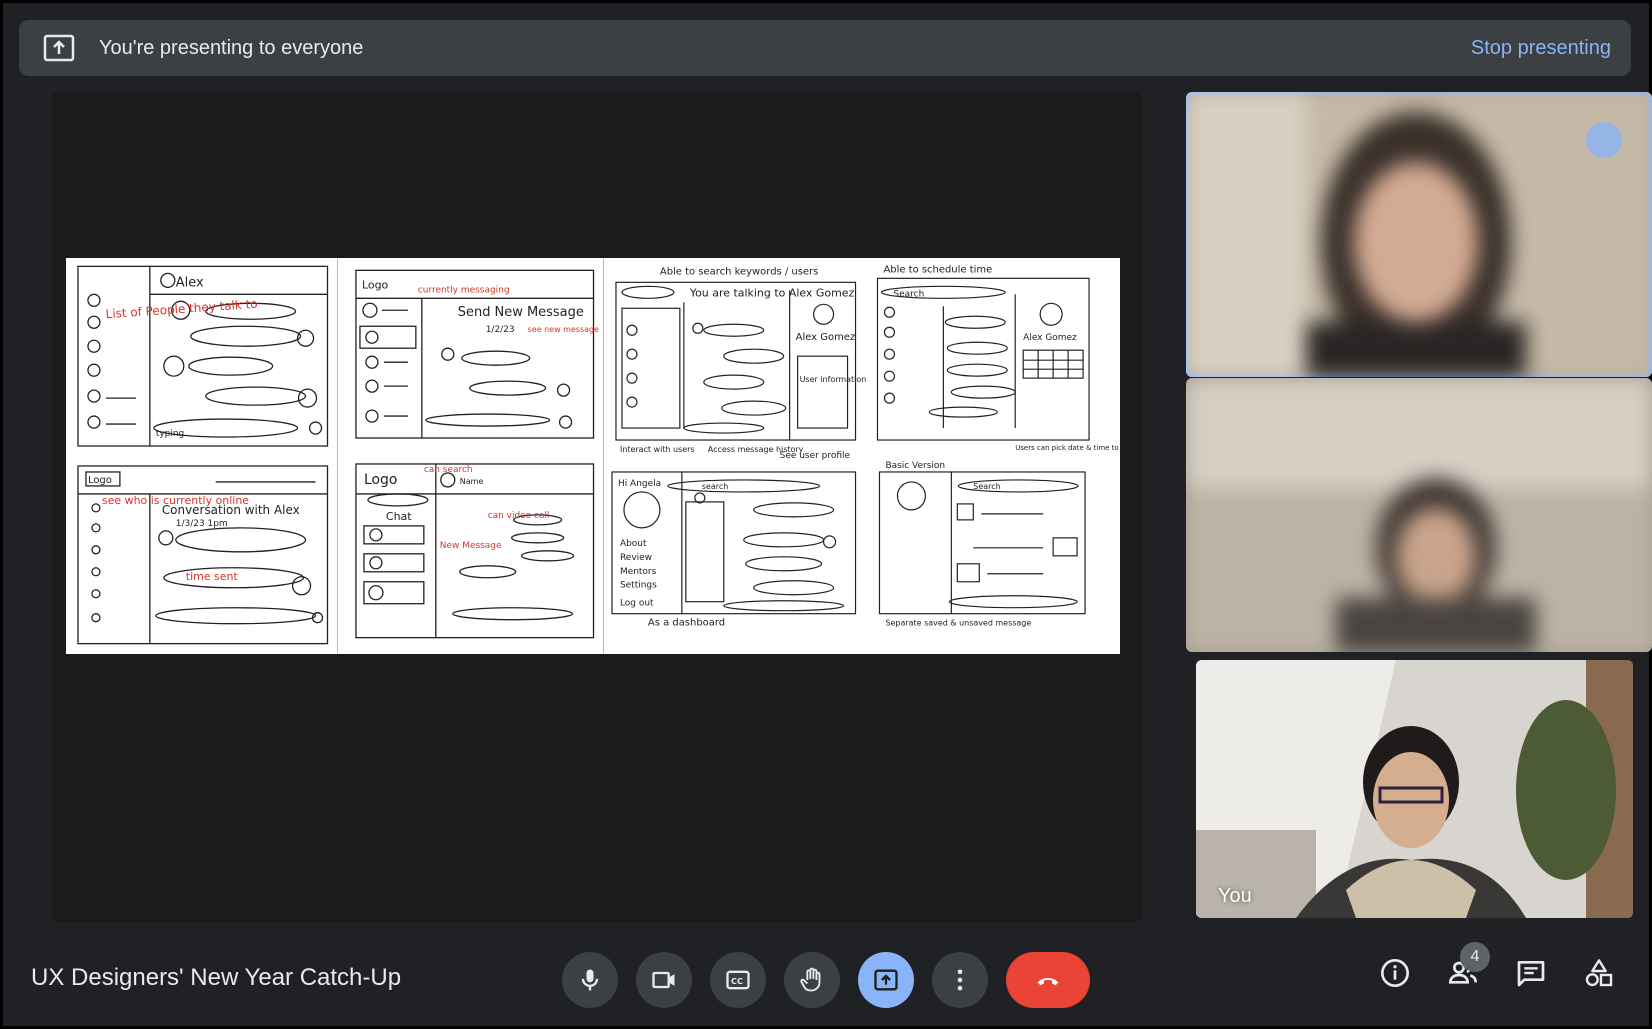 This screenshot has width=1652, height=1029. What do you see at coordinates (448, 470) in the screenshot?
I see `sketch-annotation: can search` at bounding box center [448, 470].